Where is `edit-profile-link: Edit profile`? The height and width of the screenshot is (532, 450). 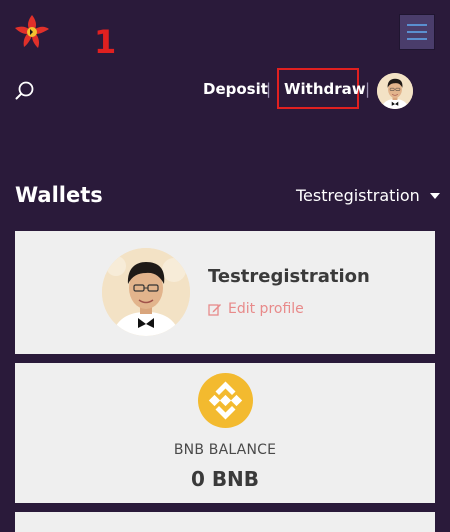
edit-profile-link: Edit profile is located at coordinates (256, 309).